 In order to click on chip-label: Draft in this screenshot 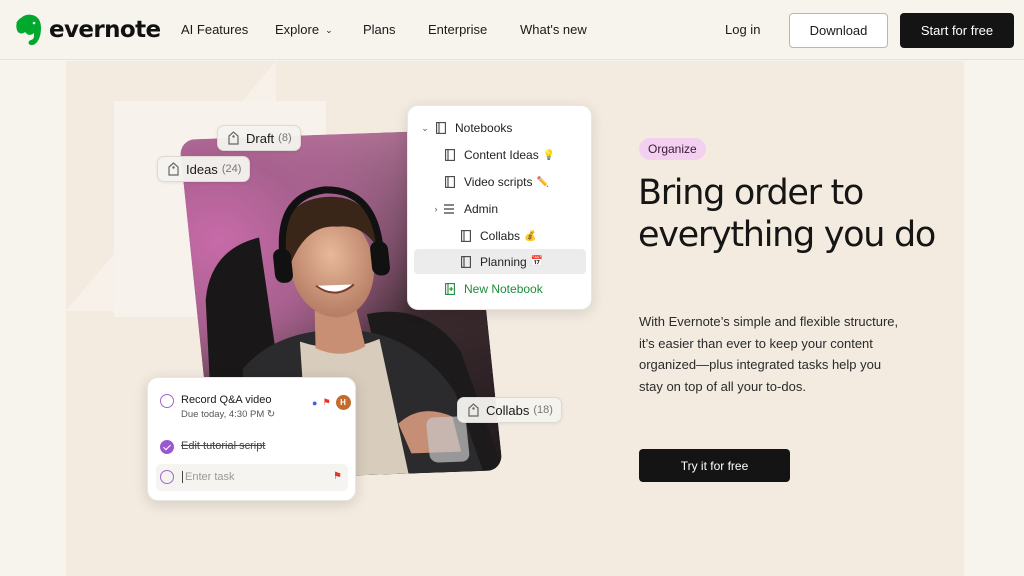, I will do `click(260, 138)`.